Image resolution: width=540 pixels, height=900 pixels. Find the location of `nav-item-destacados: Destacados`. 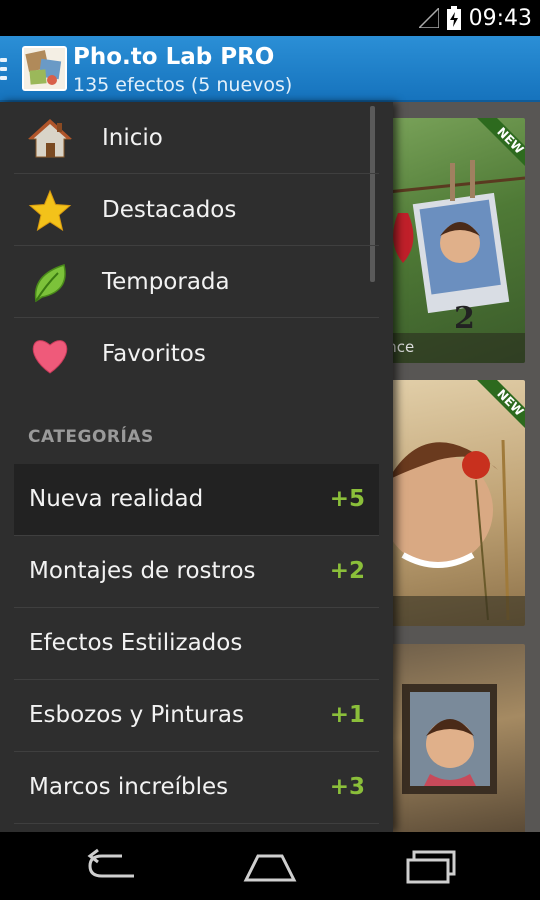

nav-item-destacados: Destacados is located at coordinates (196, 210).